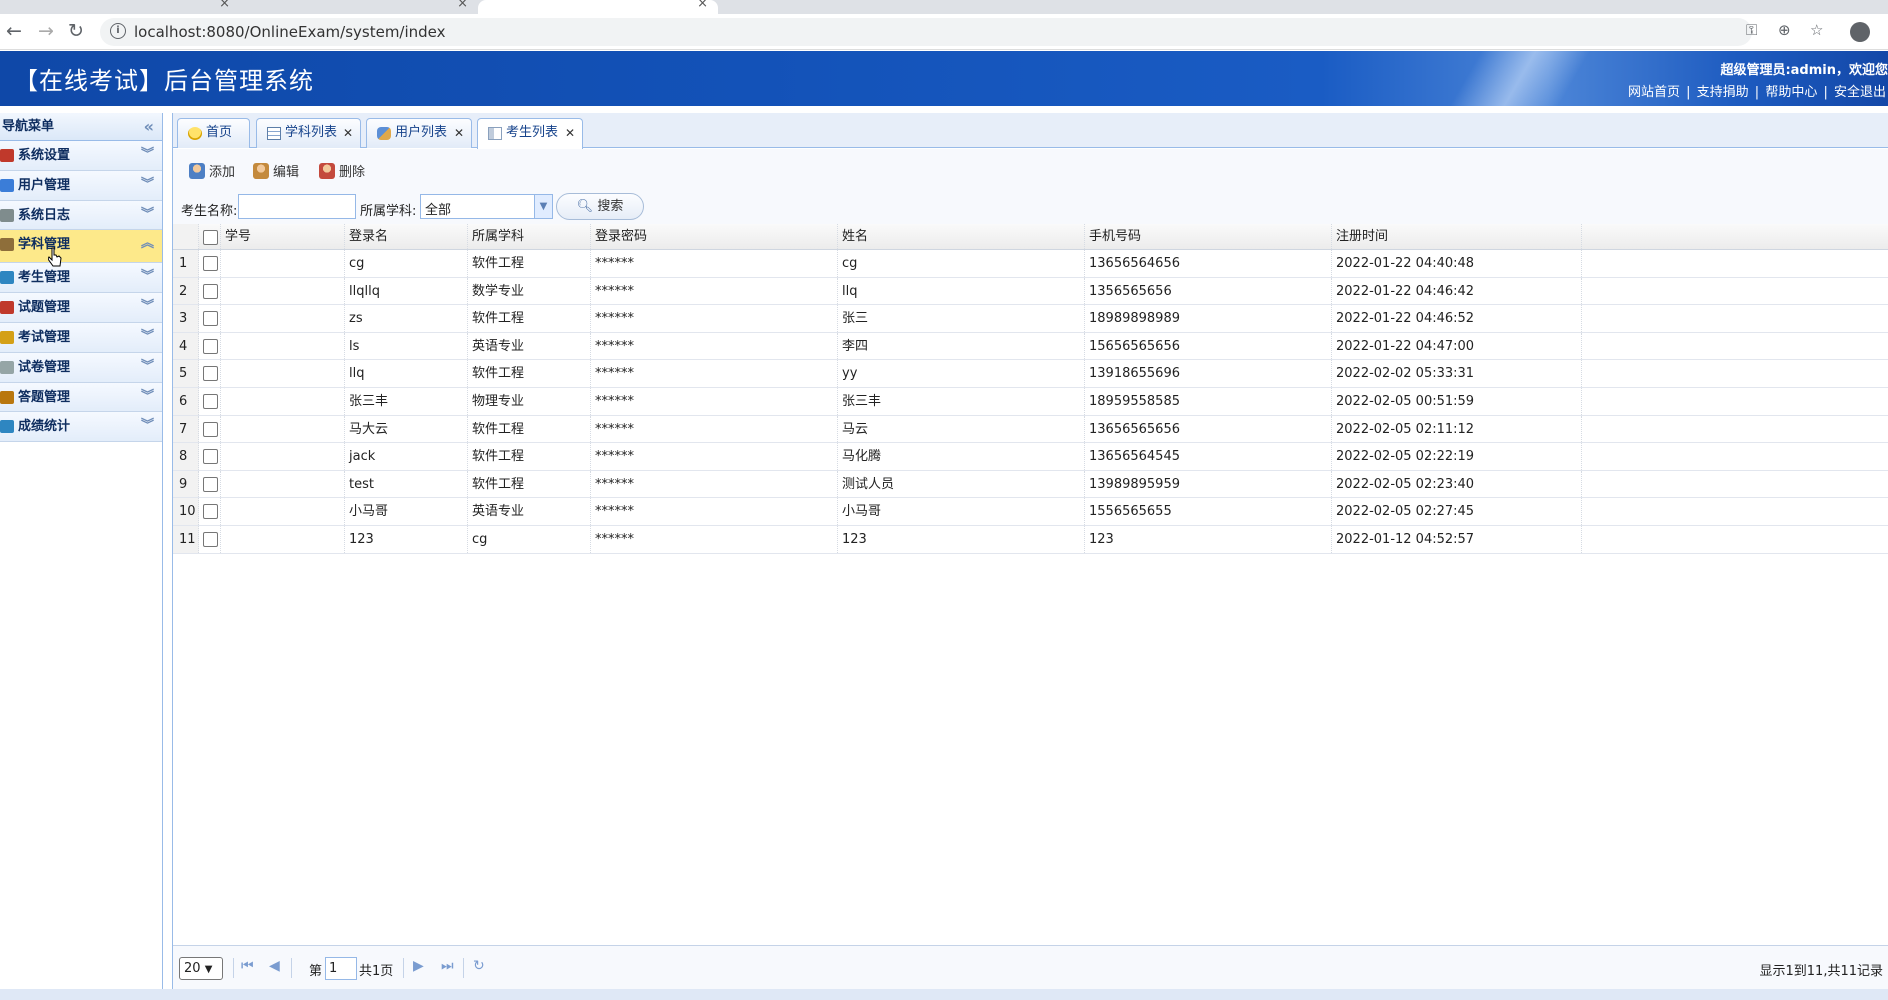 This screenshot has width=1888, height=1000. I want to click on link-support: 支持捐助, so click(1723, 92).